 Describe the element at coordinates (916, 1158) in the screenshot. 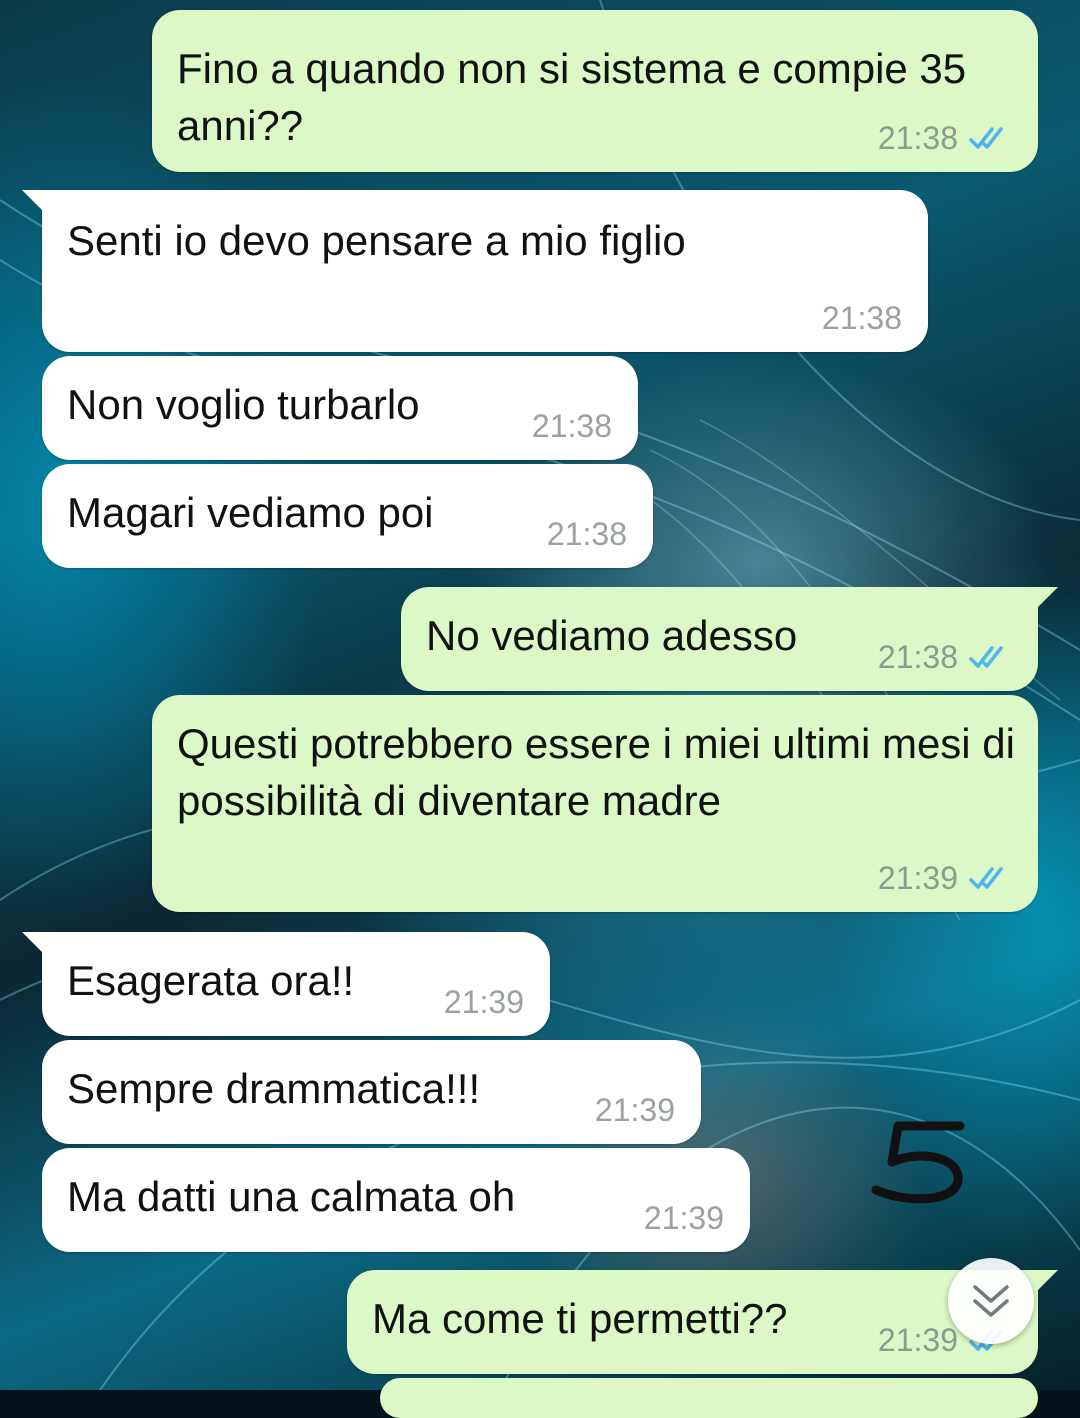

I see `handwritten-number-annotation: 5` at that location.